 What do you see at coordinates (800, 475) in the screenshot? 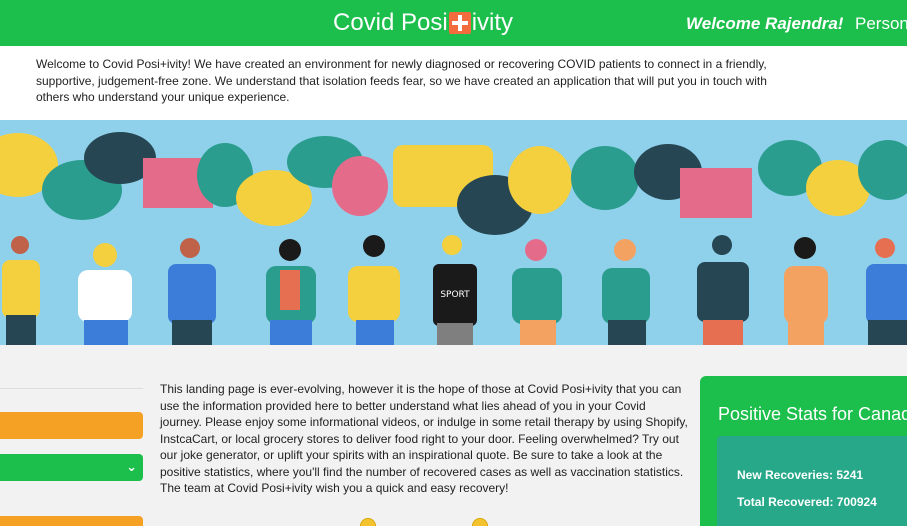
I see `new-recoveries-stat: New Recoveries: 5241` at bounding box center [800, 475].